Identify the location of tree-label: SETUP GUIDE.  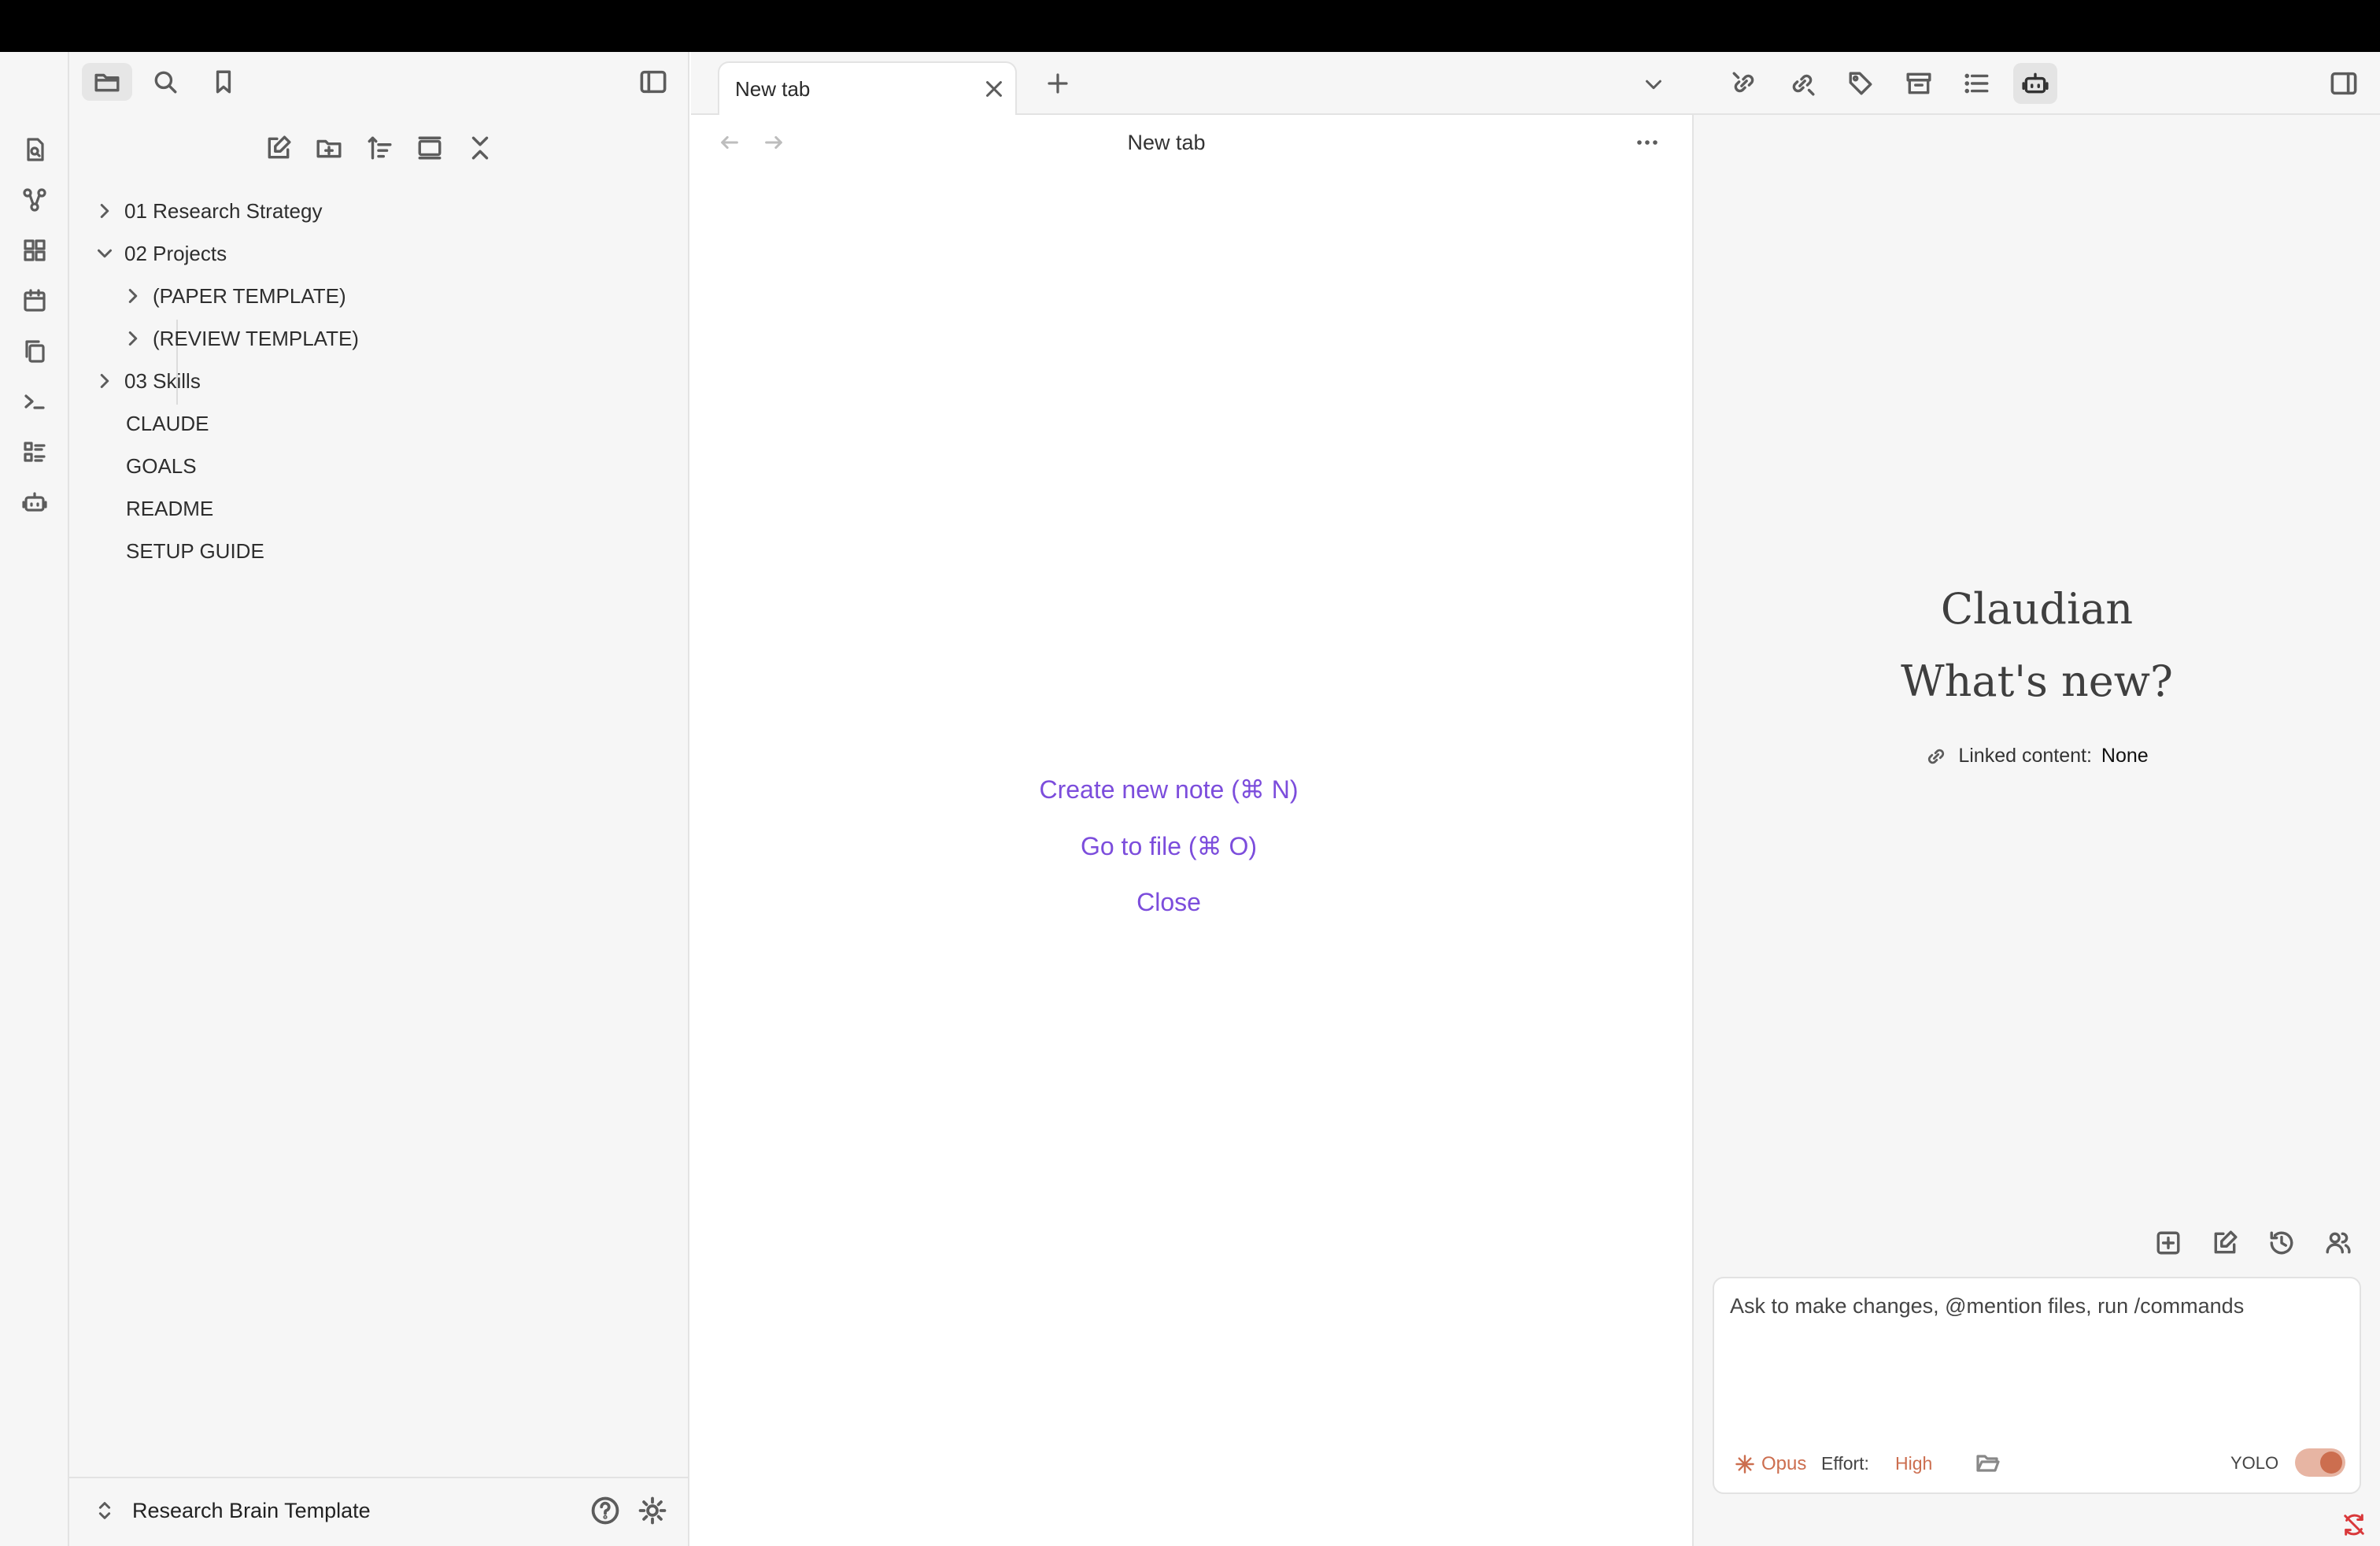
(195, 550).